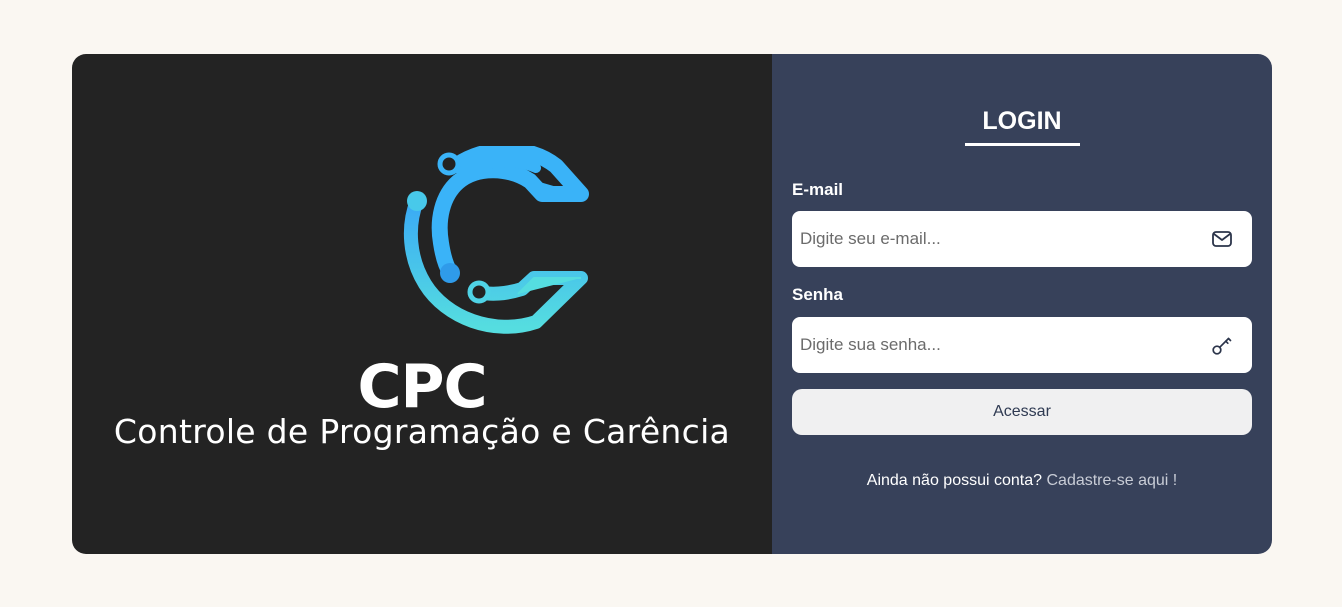  What do you see at coordinates (818, 189) in the screenshot?
I see `email-label: E-mail` at bounding box center [818, 189].